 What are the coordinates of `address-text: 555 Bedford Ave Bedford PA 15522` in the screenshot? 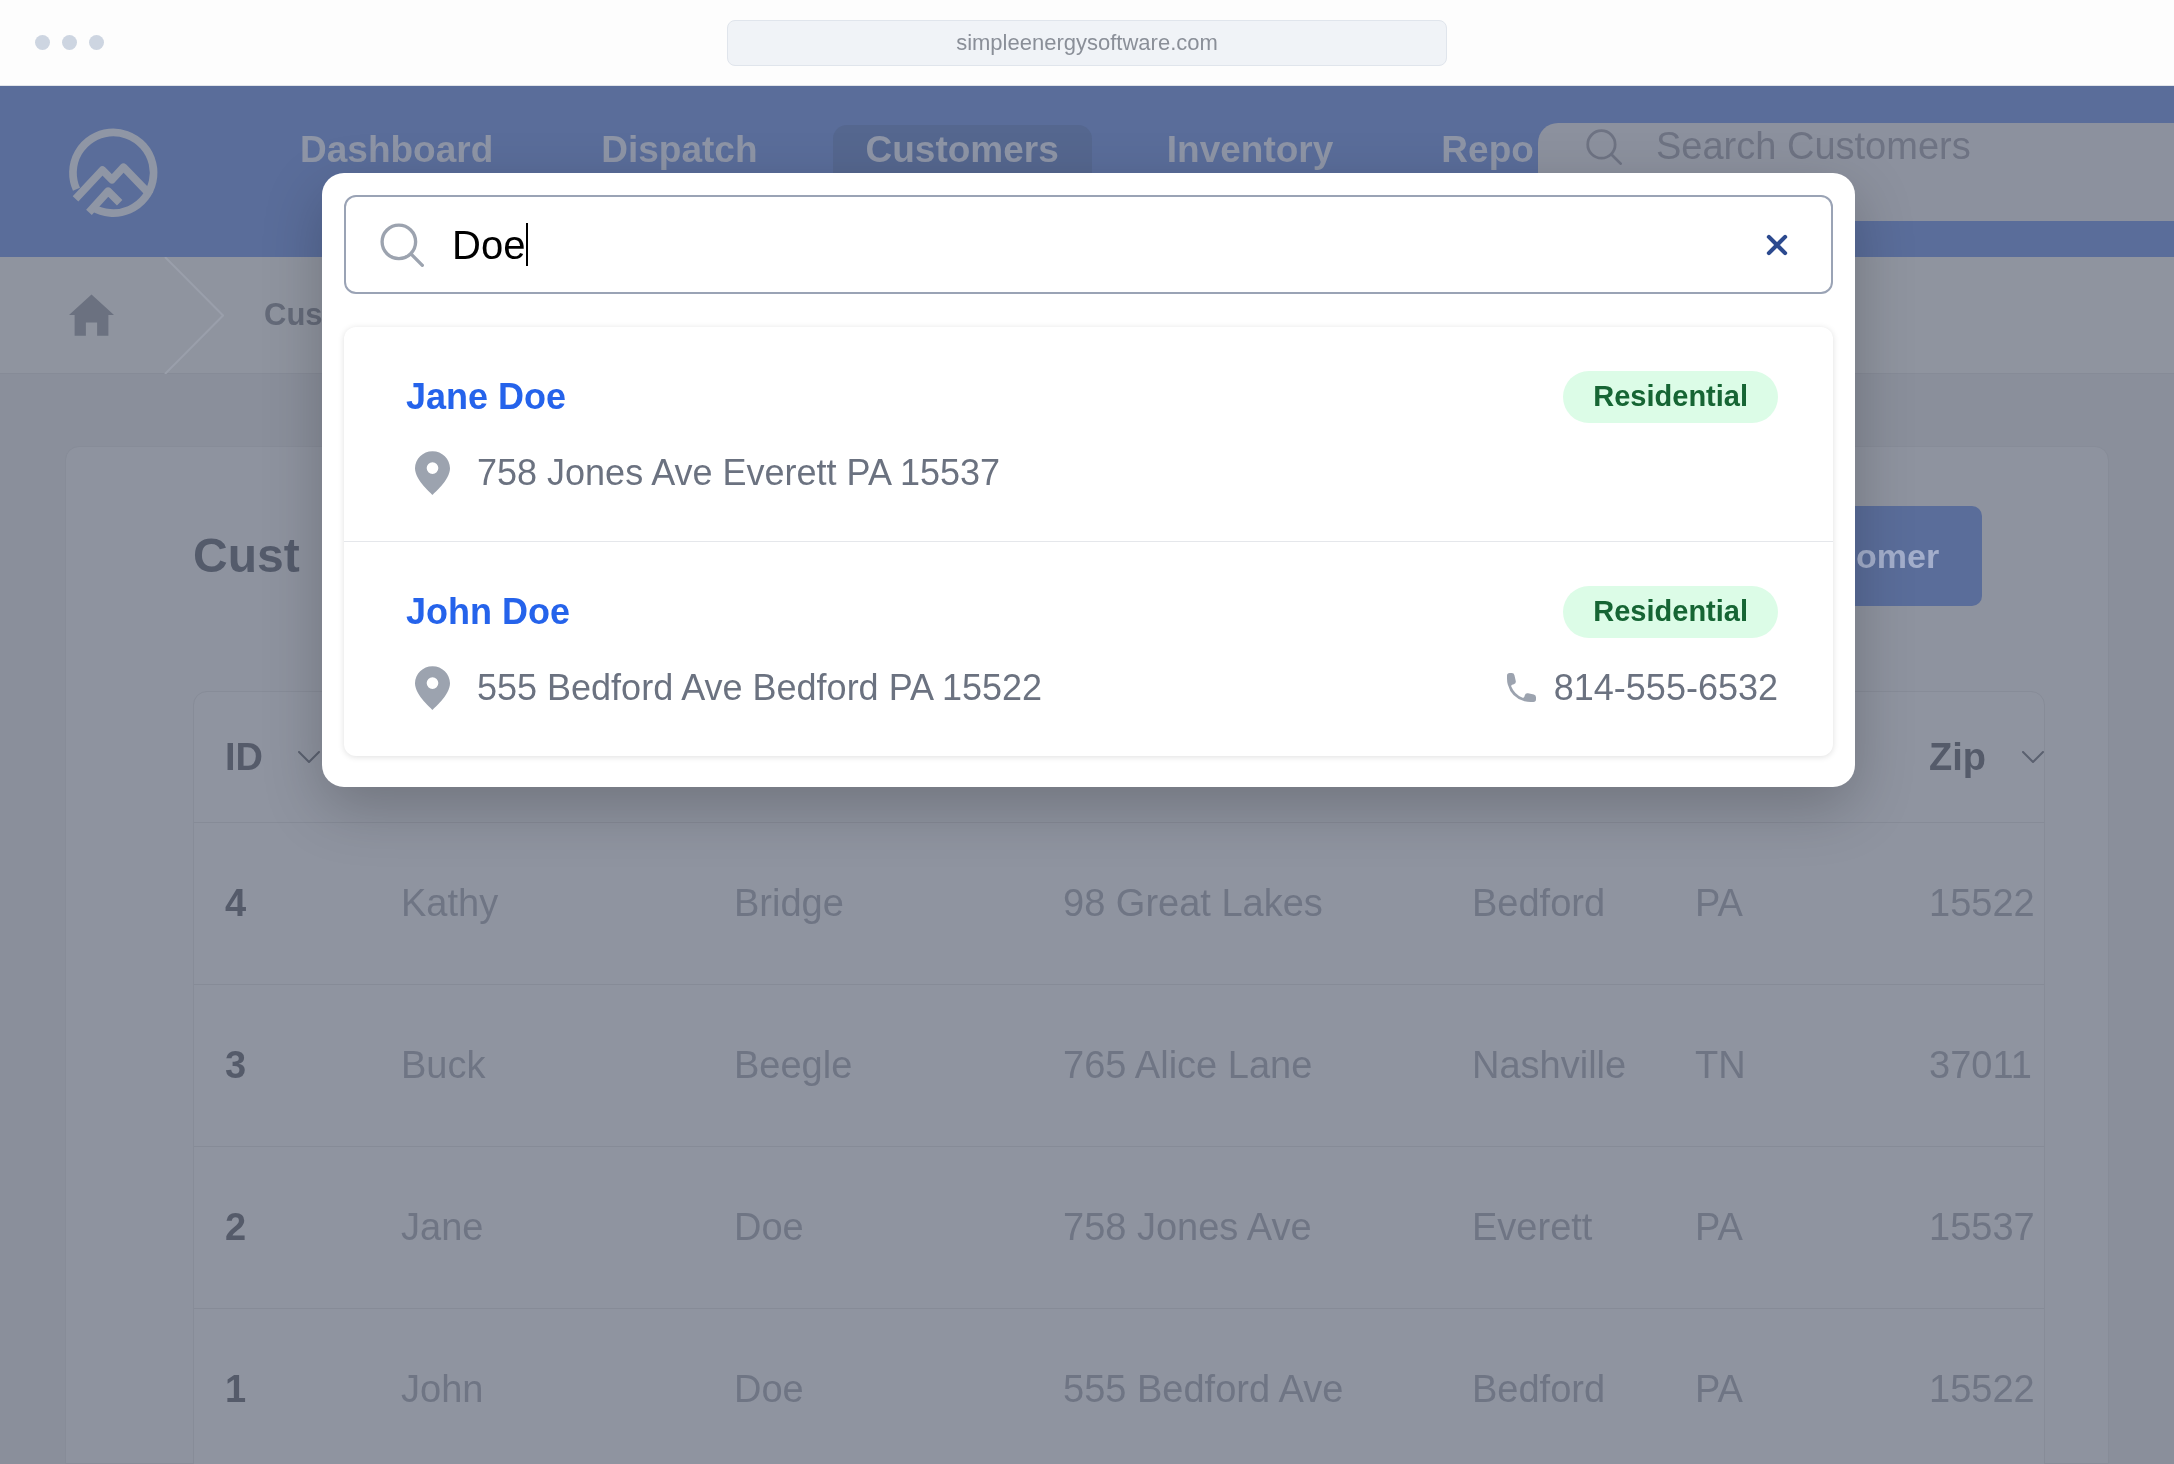 It's located at (760, 687).